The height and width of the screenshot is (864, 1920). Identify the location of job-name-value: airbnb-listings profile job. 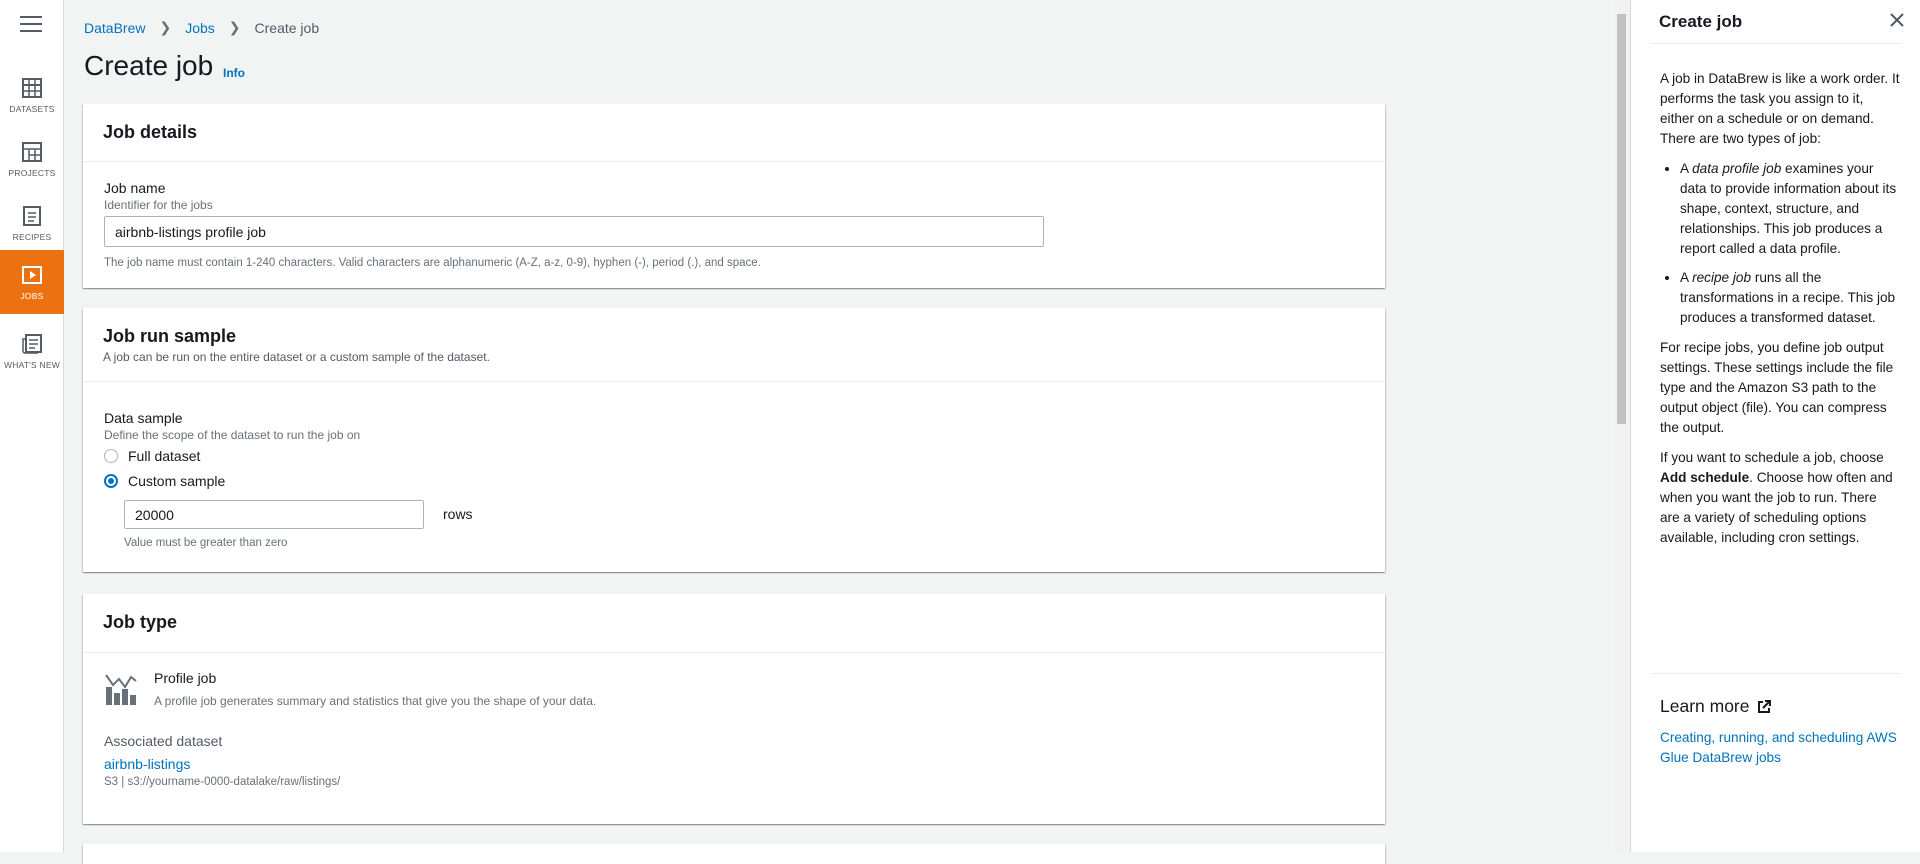
(190, 231).